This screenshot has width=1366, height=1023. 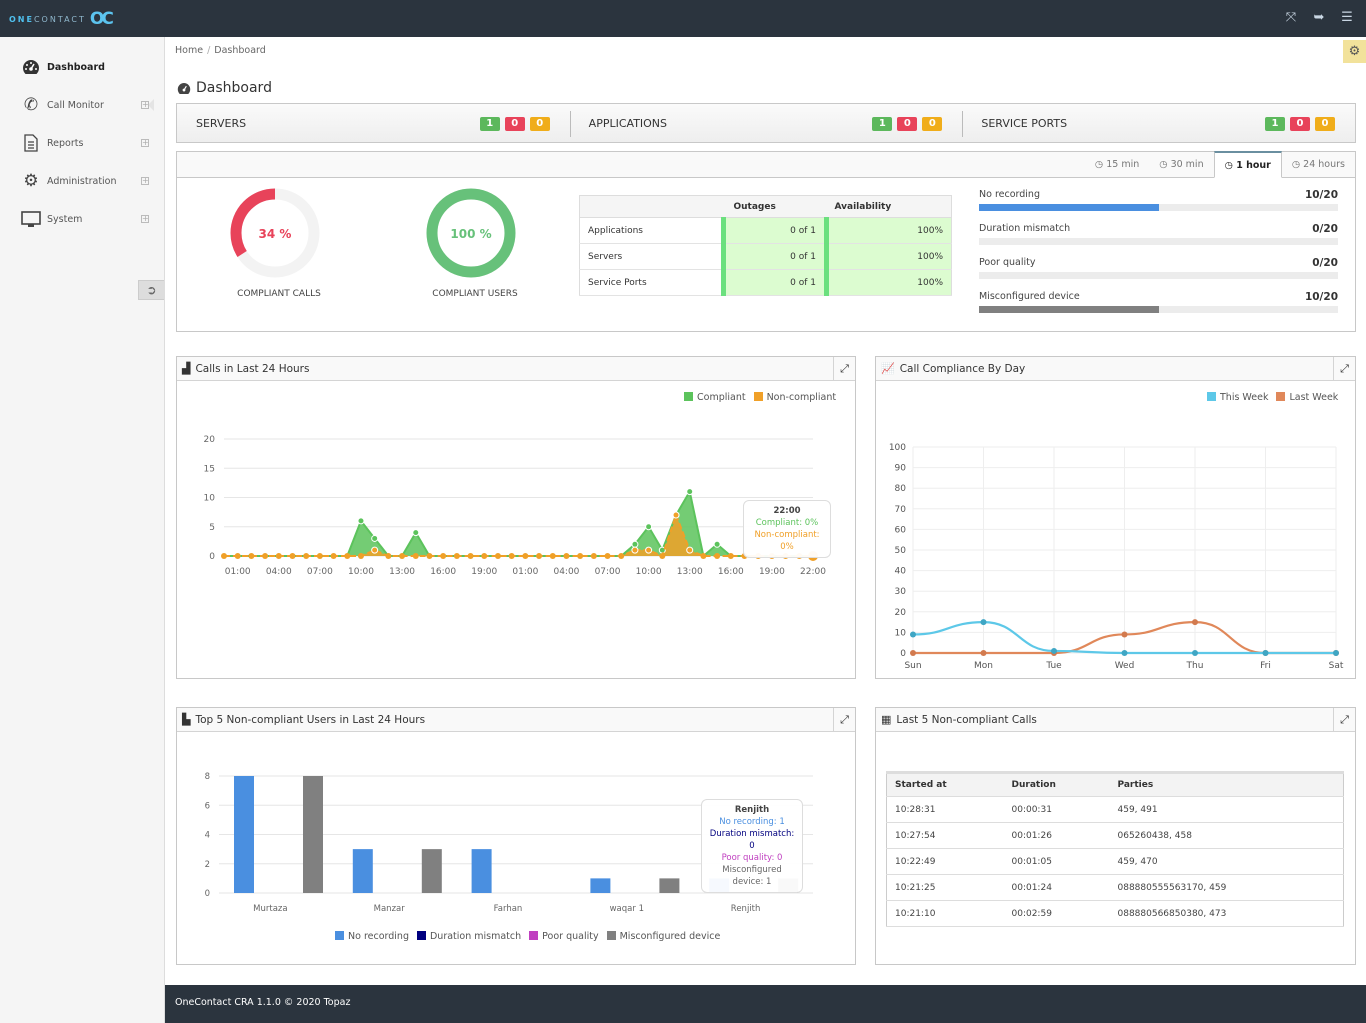 I want to click on table-row: 10:21:25 00:01:24 088880555563170, 459, so click(x=1115, y=887).